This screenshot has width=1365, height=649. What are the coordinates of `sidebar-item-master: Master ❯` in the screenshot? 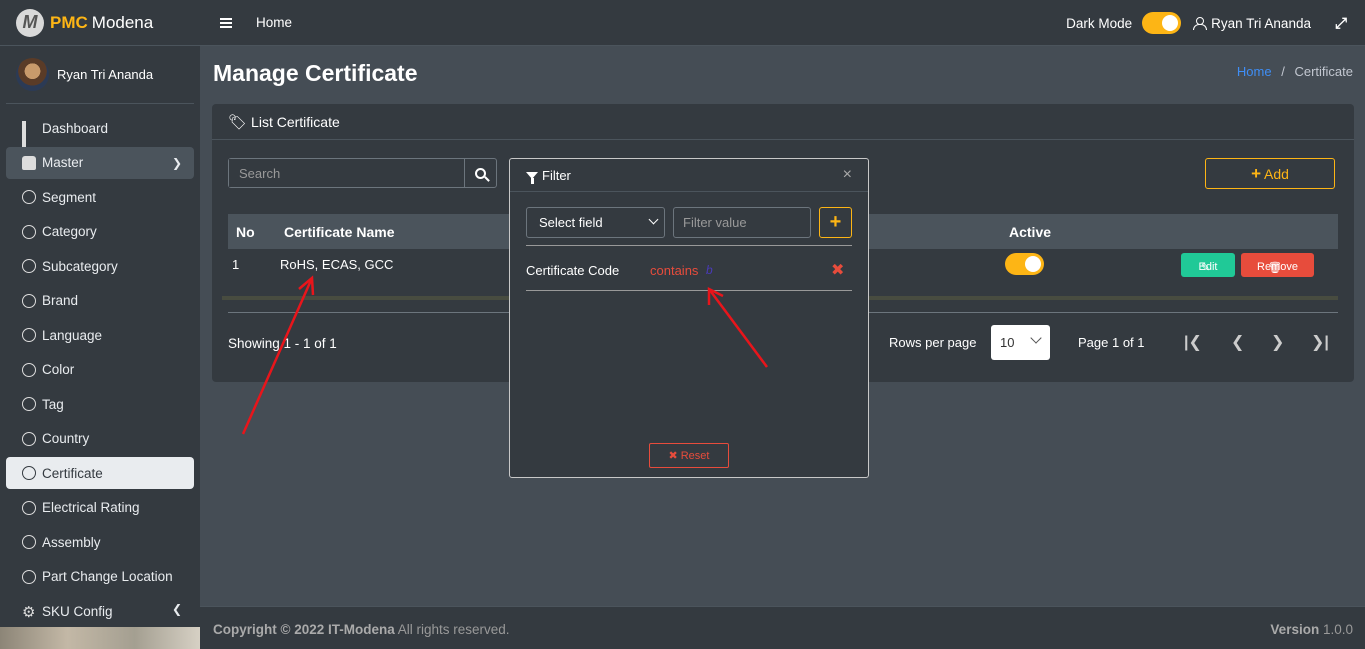 It's located at (100, 162).